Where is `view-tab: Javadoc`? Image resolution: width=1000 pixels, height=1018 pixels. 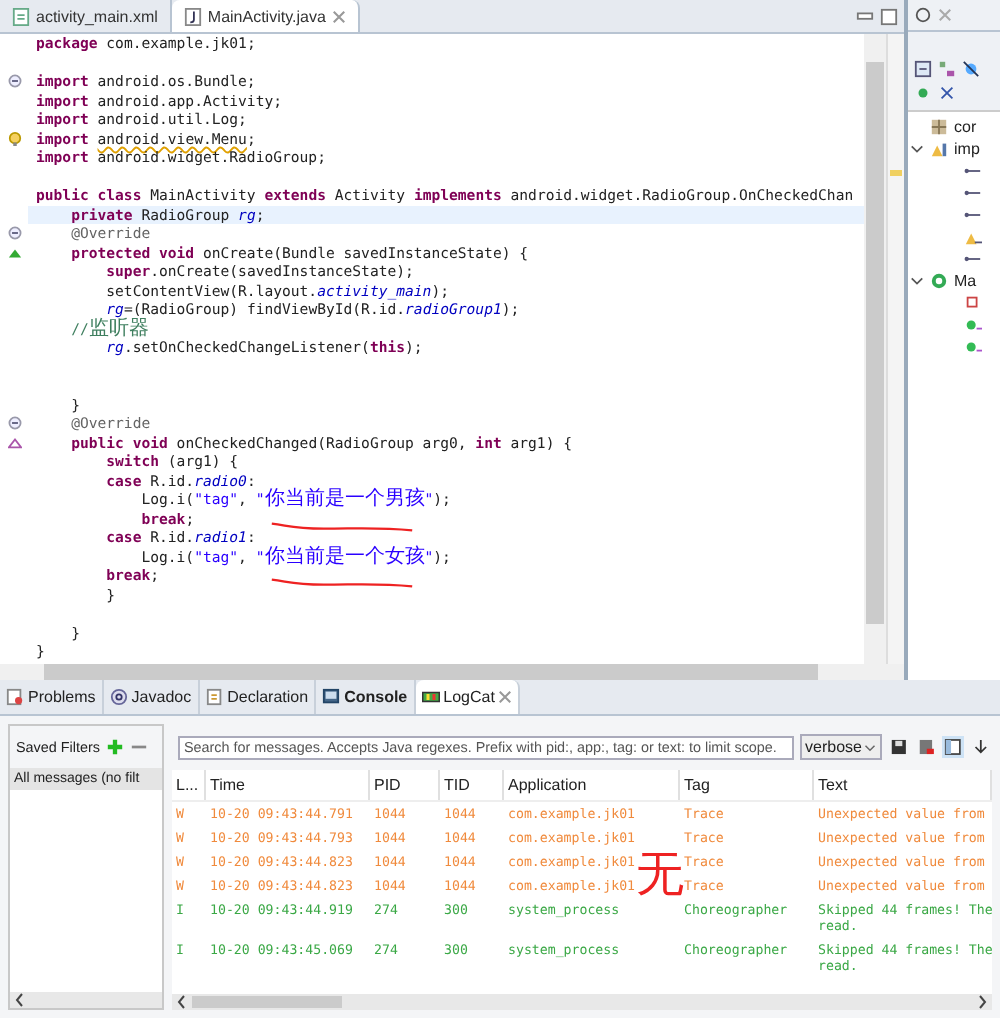
view-tab: Javadoc is located at coordinates (151, 697).